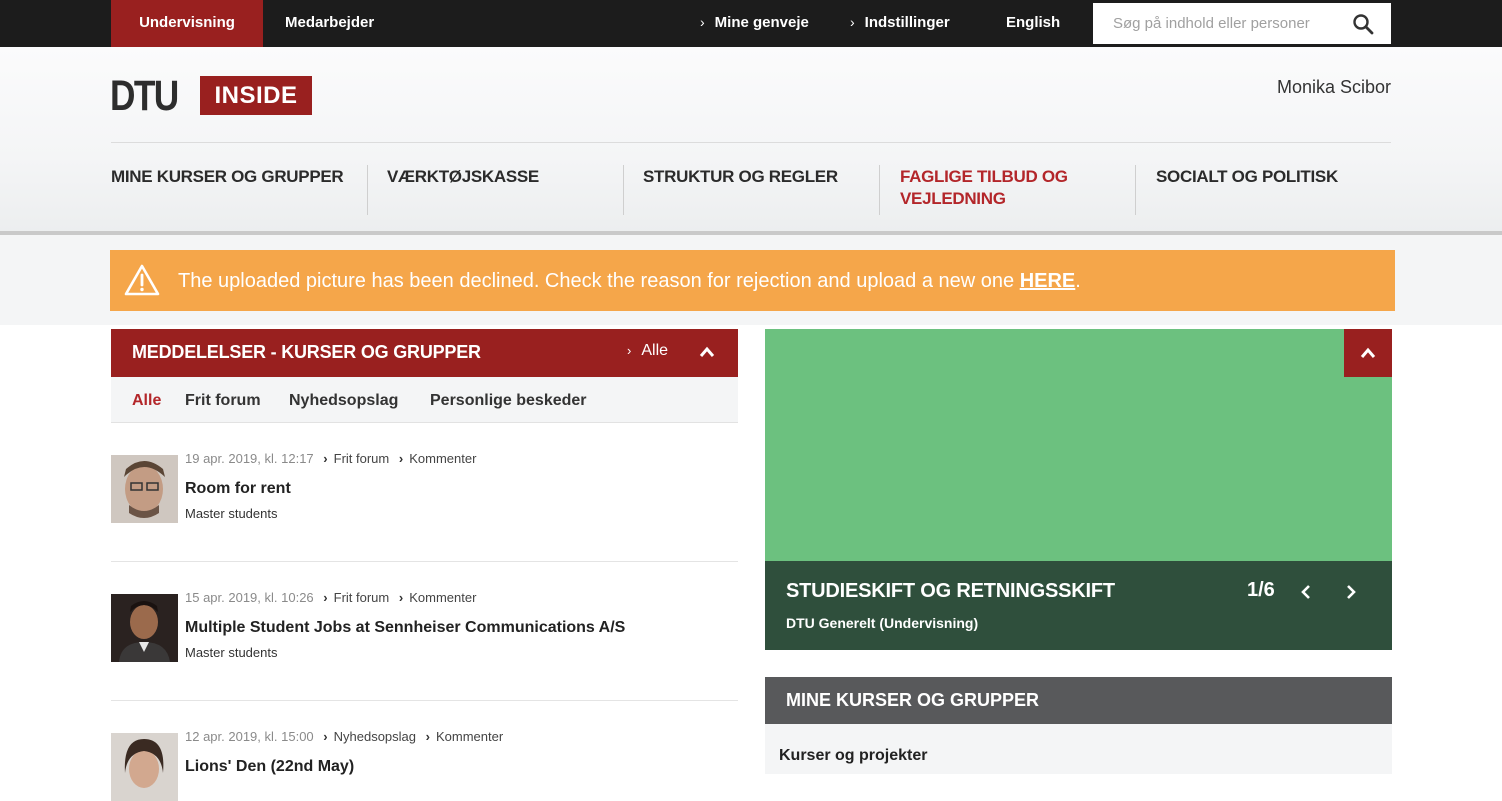 Image resolution: width=1502 pixels, height=801 pixels. What do you see at coordinates (1363, 24) in the screenshot?
I see `search-icon` at bounding box center [1363, 24].